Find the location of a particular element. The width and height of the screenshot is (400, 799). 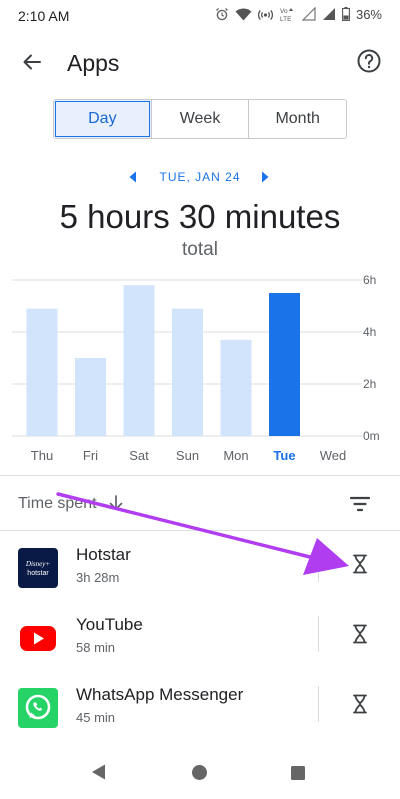

svg-text: Disney+ is located at coordinates (37, 564).